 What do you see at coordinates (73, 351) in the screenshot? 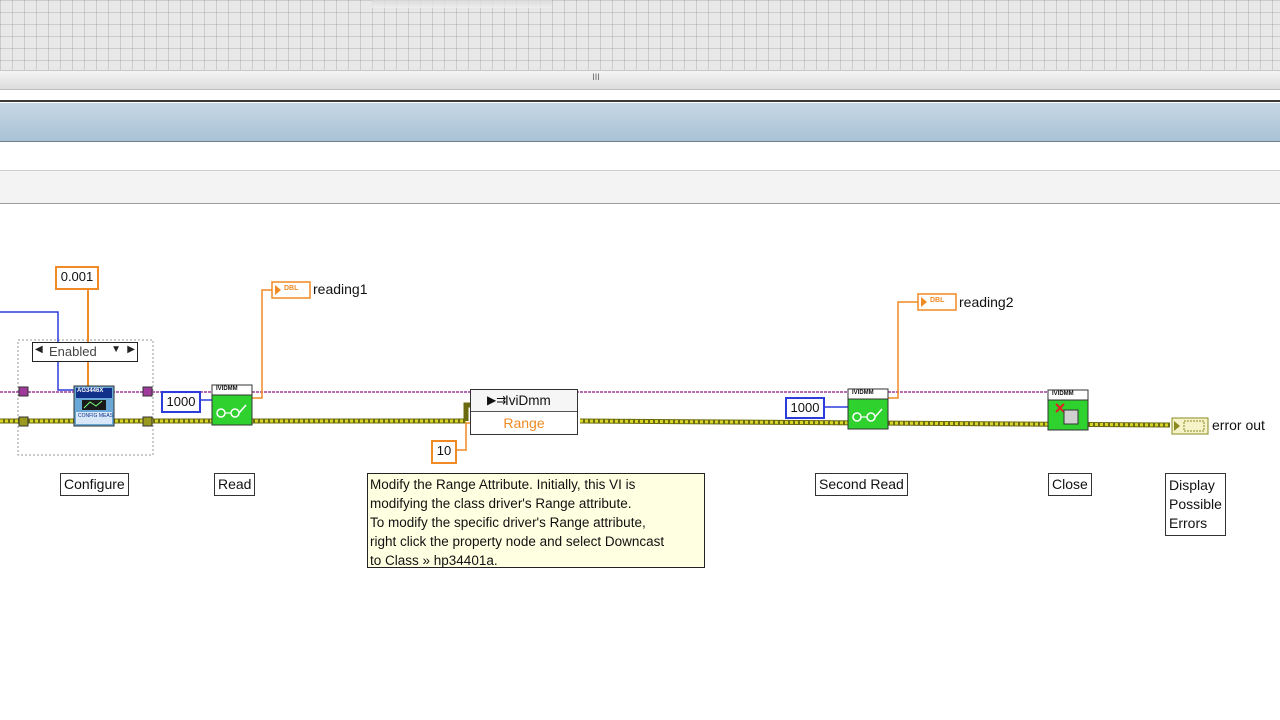
I see `enum-value: Enabled` at bounding box center [73, 351].